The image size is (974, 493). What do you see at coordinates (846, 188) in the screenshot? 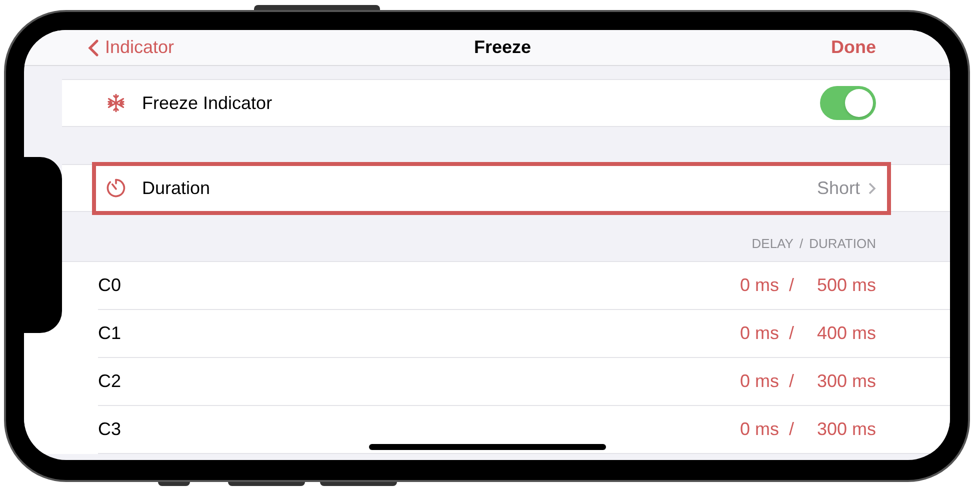
I see `duration-value: Short` at bounding box center [846, 188].